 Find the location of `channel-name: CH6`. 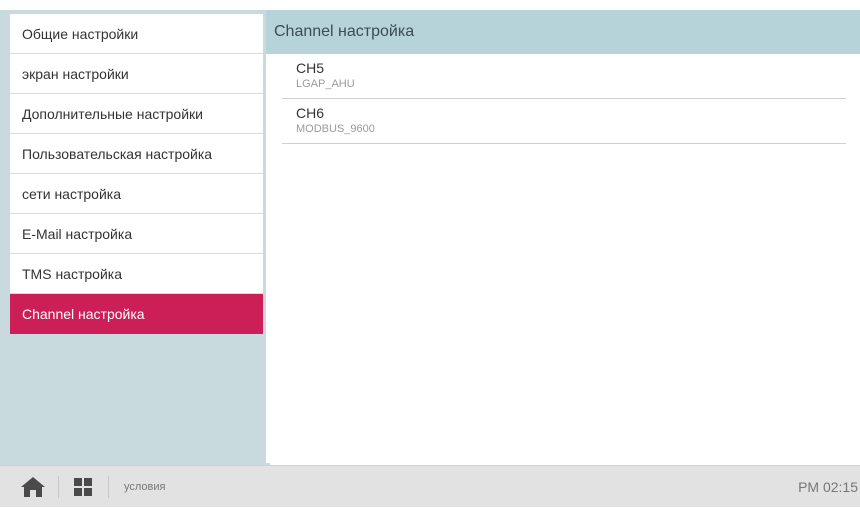

channel-name: CH6 is located at coordinates (310, 113).